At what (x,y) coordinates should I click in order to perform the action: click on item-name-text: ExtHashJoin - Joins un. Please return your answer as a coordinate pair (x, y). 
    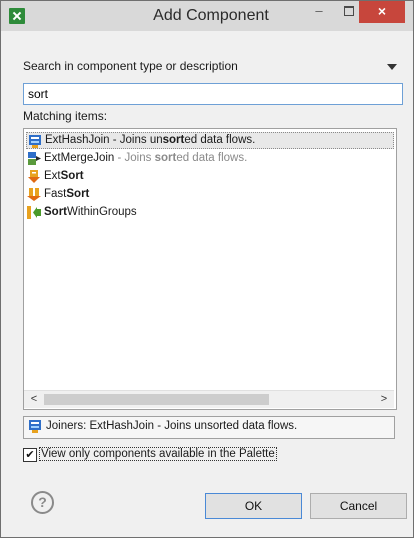
    Looking at the image, I should click on (104, 140).